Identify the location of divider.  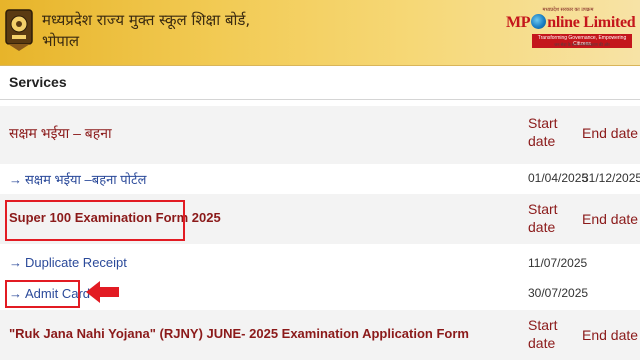
(320, 99).